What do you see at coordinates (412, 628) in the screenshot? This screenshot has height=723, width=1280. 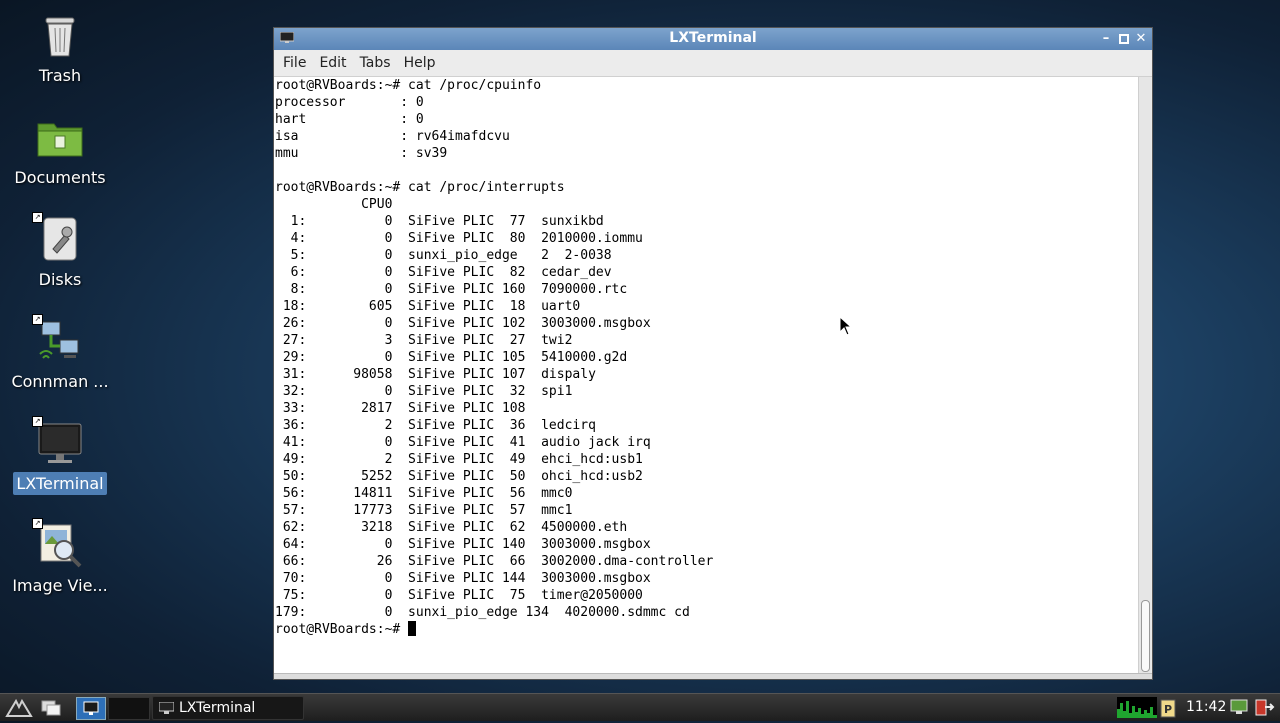 I see `text-cursor` at bounding box center [412, 628].